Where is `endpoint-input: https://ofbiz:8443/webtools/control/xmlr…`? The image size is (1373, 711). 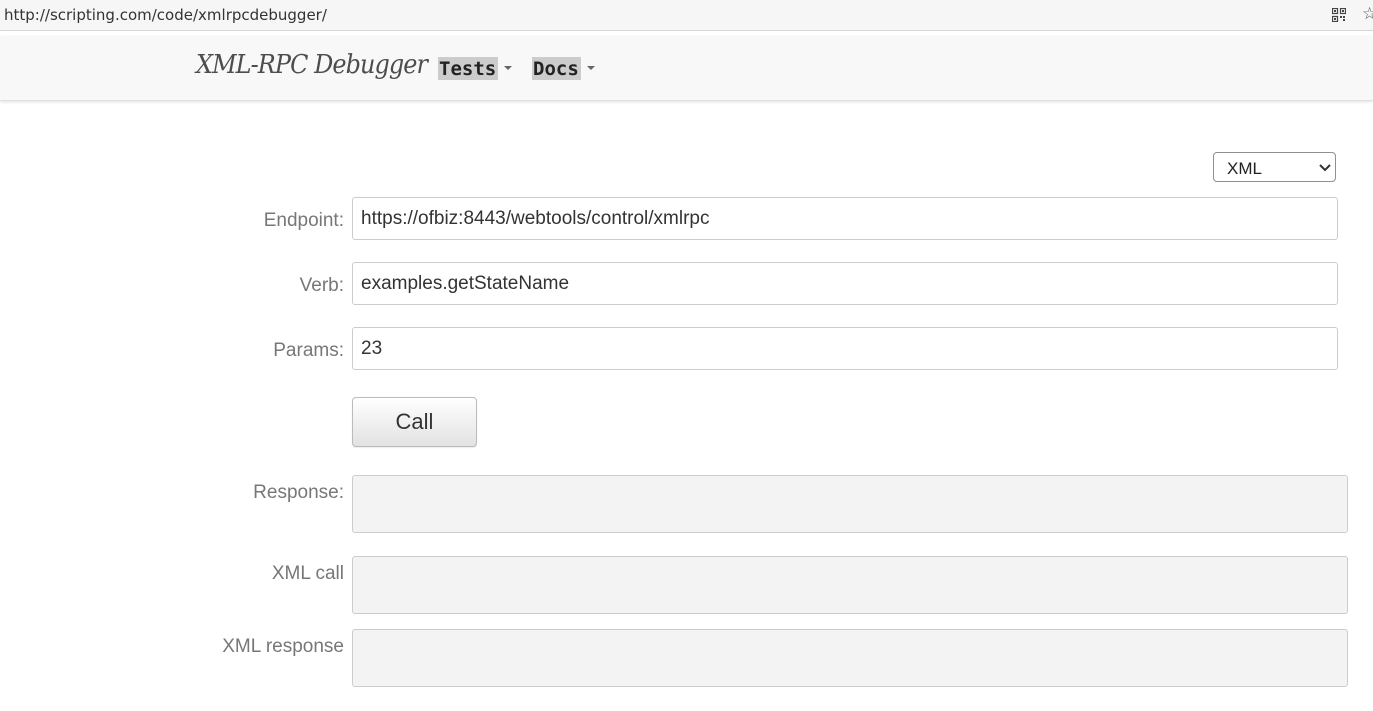
endpoint-input: https://ofbiz:8443/webtools/control/xmlr… is located at coordinates (845, 218).